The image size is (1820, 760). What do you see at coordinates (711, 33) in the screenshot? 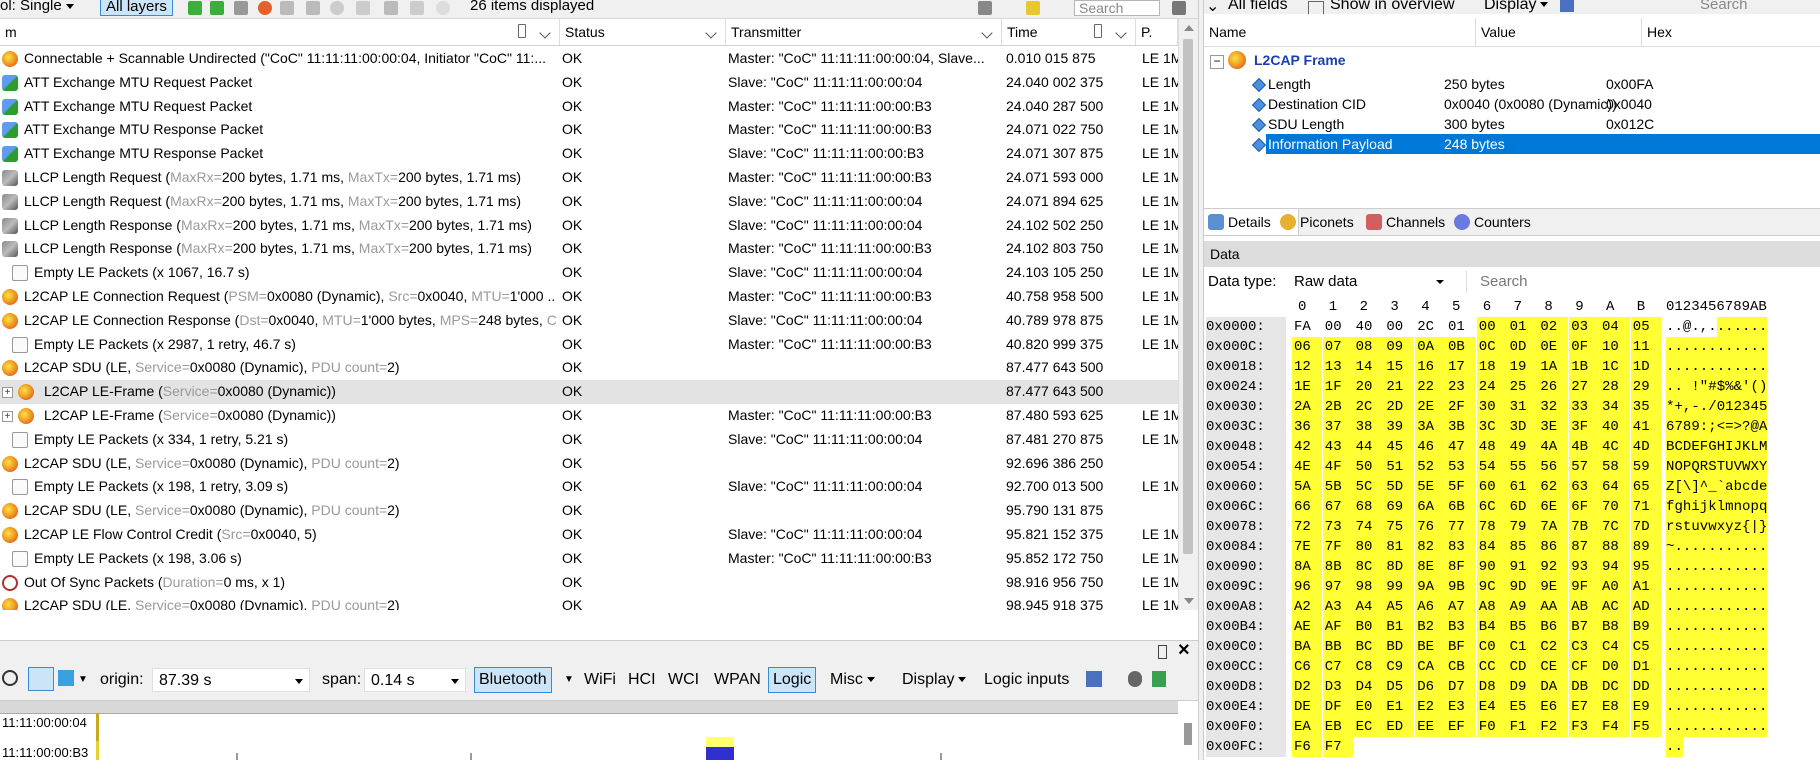
I see `chevron-down-icon` at bounding box center [711, 33].